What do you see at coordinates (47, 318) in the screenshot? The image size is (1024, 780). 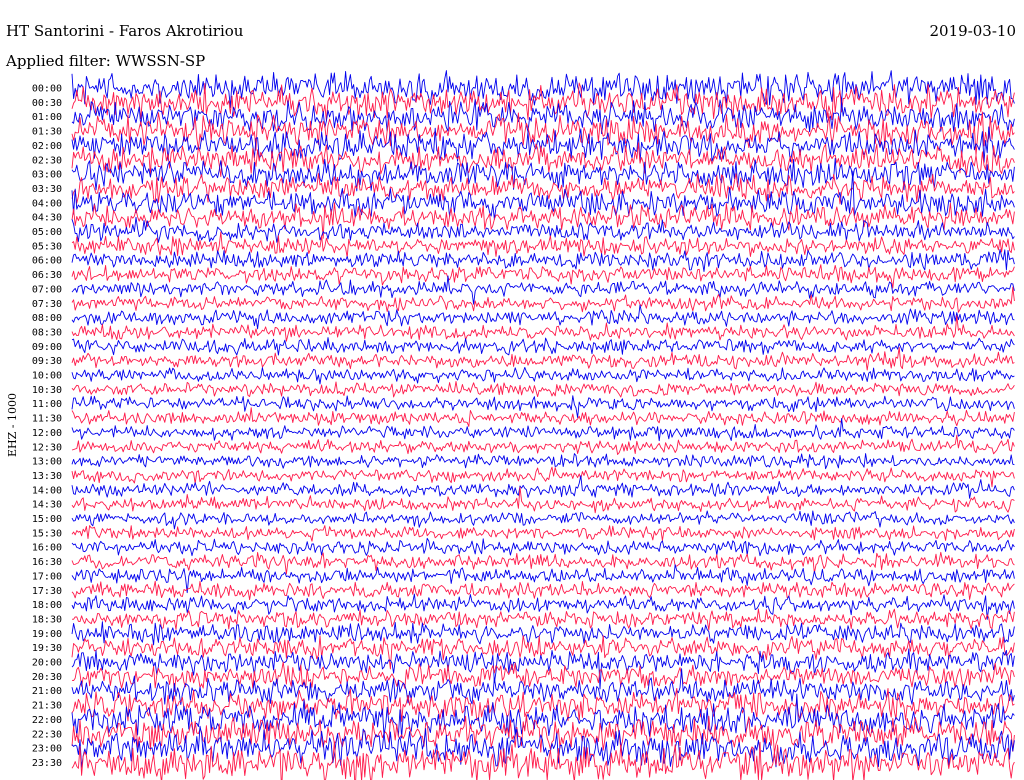 I see `time-tick-label: 08:00` at bounding box center [47, 318].